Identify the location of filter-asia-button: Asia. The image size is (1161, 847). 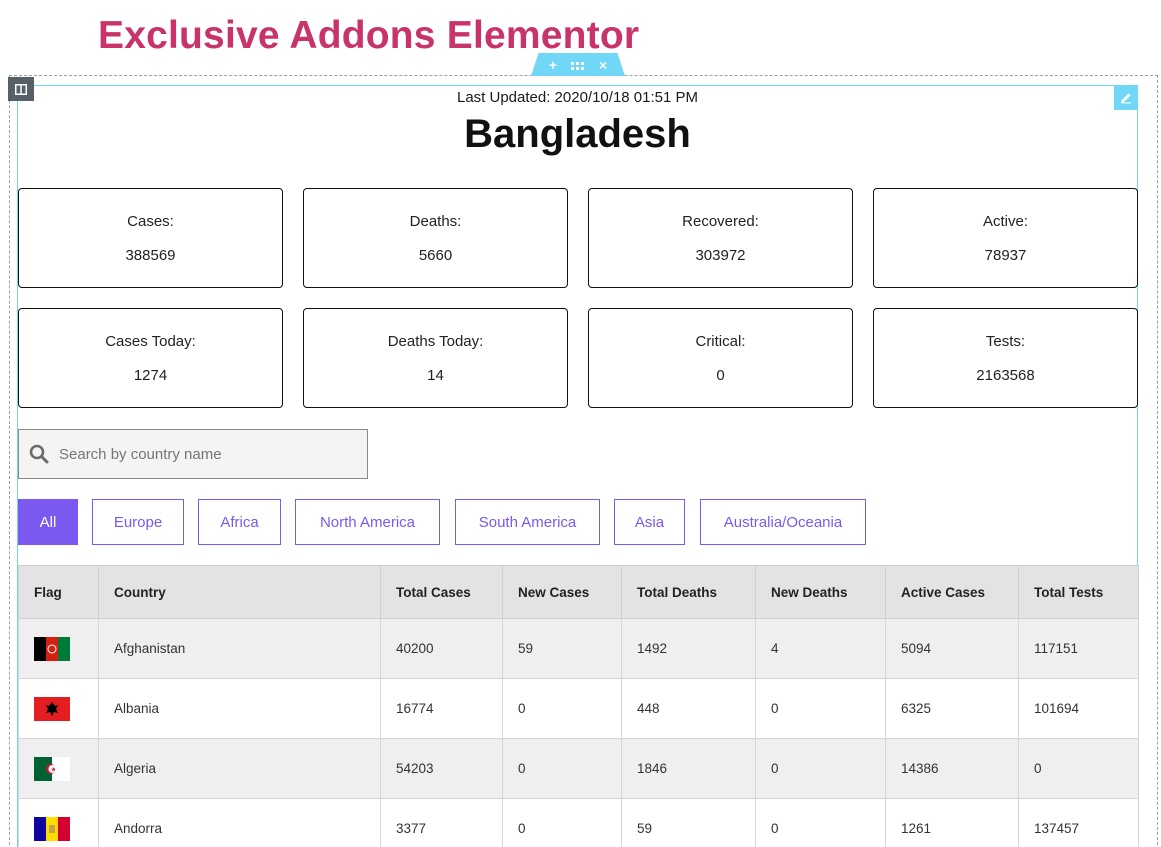
(649, 522).